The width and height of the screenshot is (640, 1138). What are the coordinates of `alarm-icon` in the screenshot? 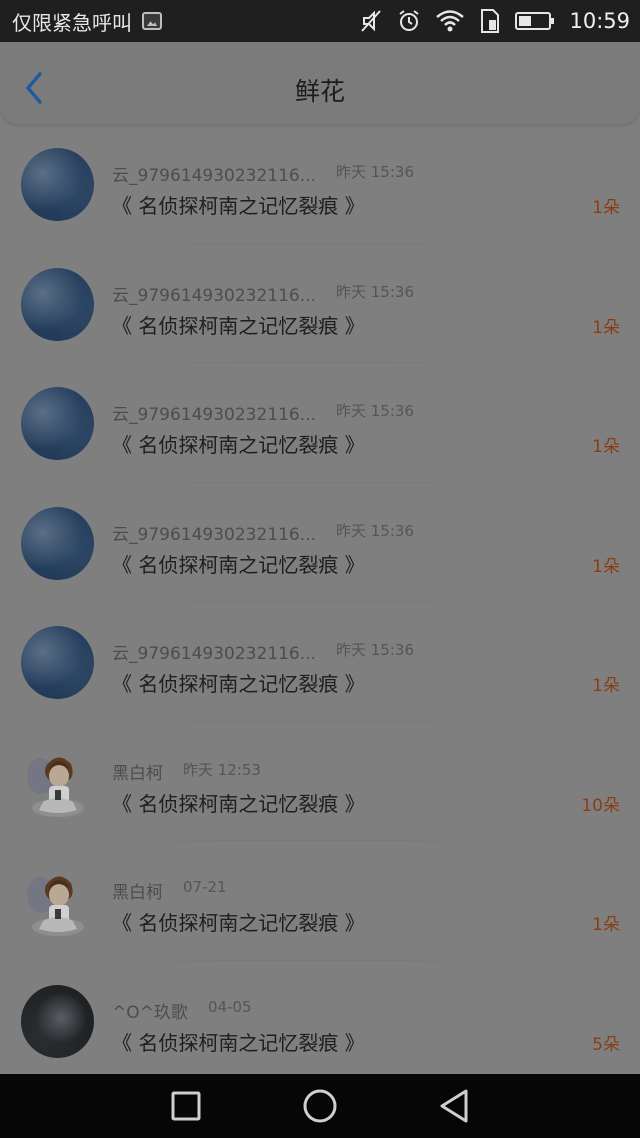 It's located at (409, 21).